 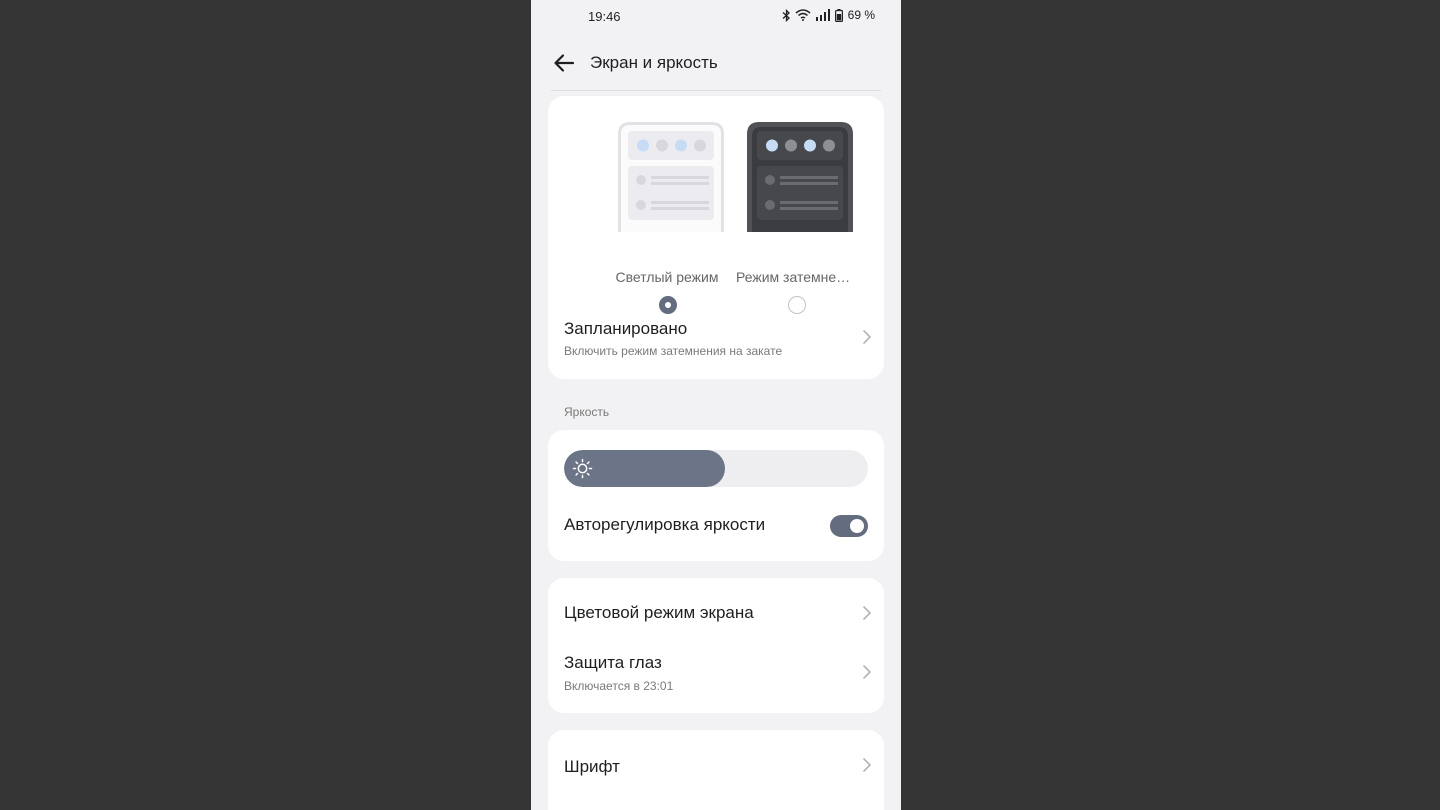 What do you see at coordinates (716, 767) in the screenshot?
I see `font-row: Шрифт` at bounding box center [716, 767].